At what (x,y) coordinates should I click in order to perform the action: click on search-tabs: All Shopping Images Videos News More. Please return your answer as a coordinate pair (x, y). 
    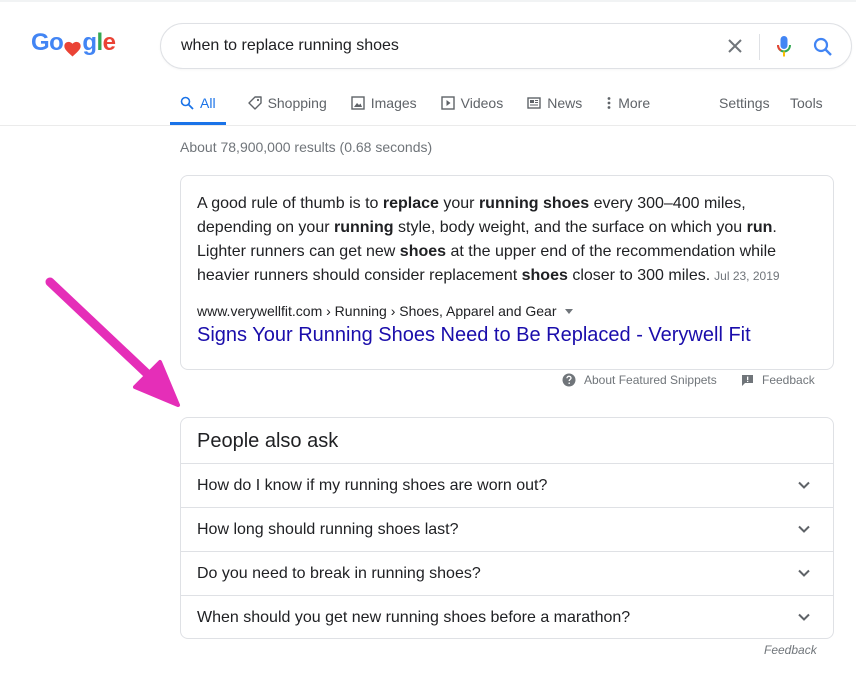
    Looking at the image, I should click on (422, 104).